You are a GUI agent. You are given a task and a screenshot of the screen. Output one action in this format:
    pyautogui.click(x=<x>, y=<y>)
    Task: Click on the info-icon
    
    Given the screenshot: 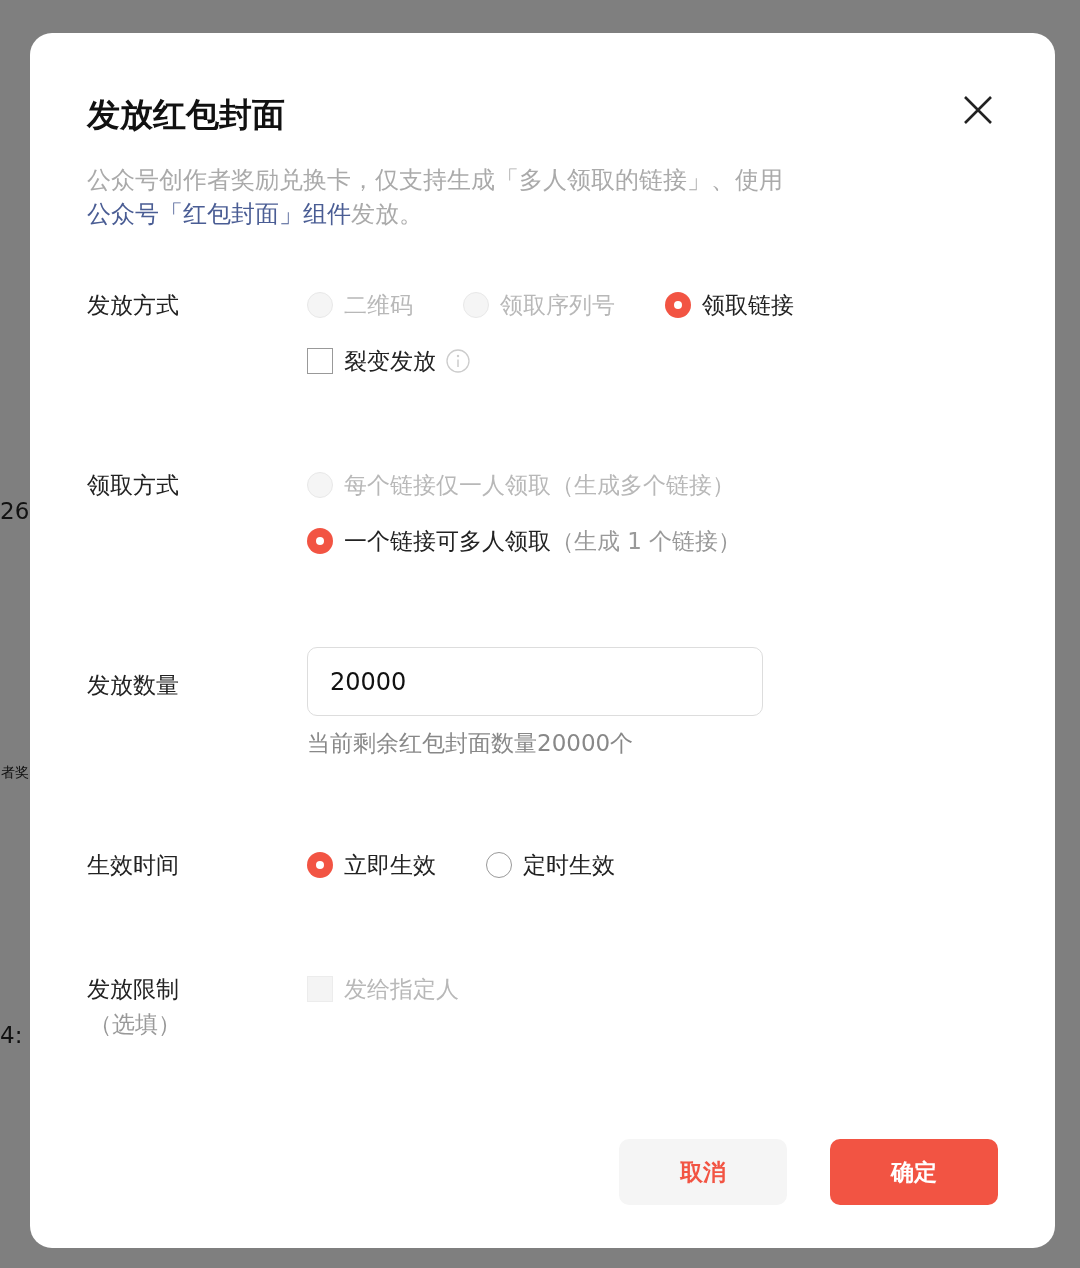 What is the action you would take?
    pyautogui.click(x=458, y=361)
    